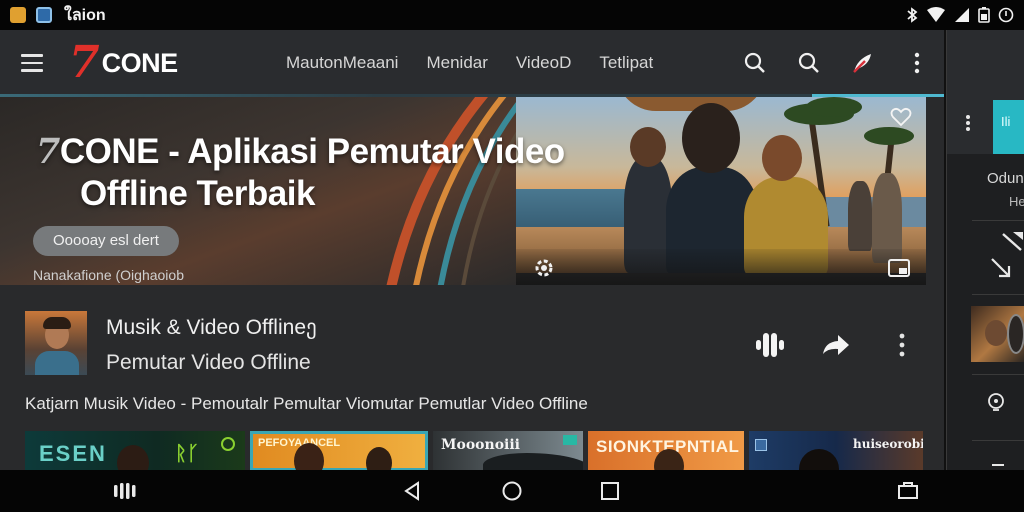 The width and height of the screenshot is (1024, 512). What do you see at coordinates (863, 63) in the screenshot?
I see `feather-icon` at bounding box center [863, 63].